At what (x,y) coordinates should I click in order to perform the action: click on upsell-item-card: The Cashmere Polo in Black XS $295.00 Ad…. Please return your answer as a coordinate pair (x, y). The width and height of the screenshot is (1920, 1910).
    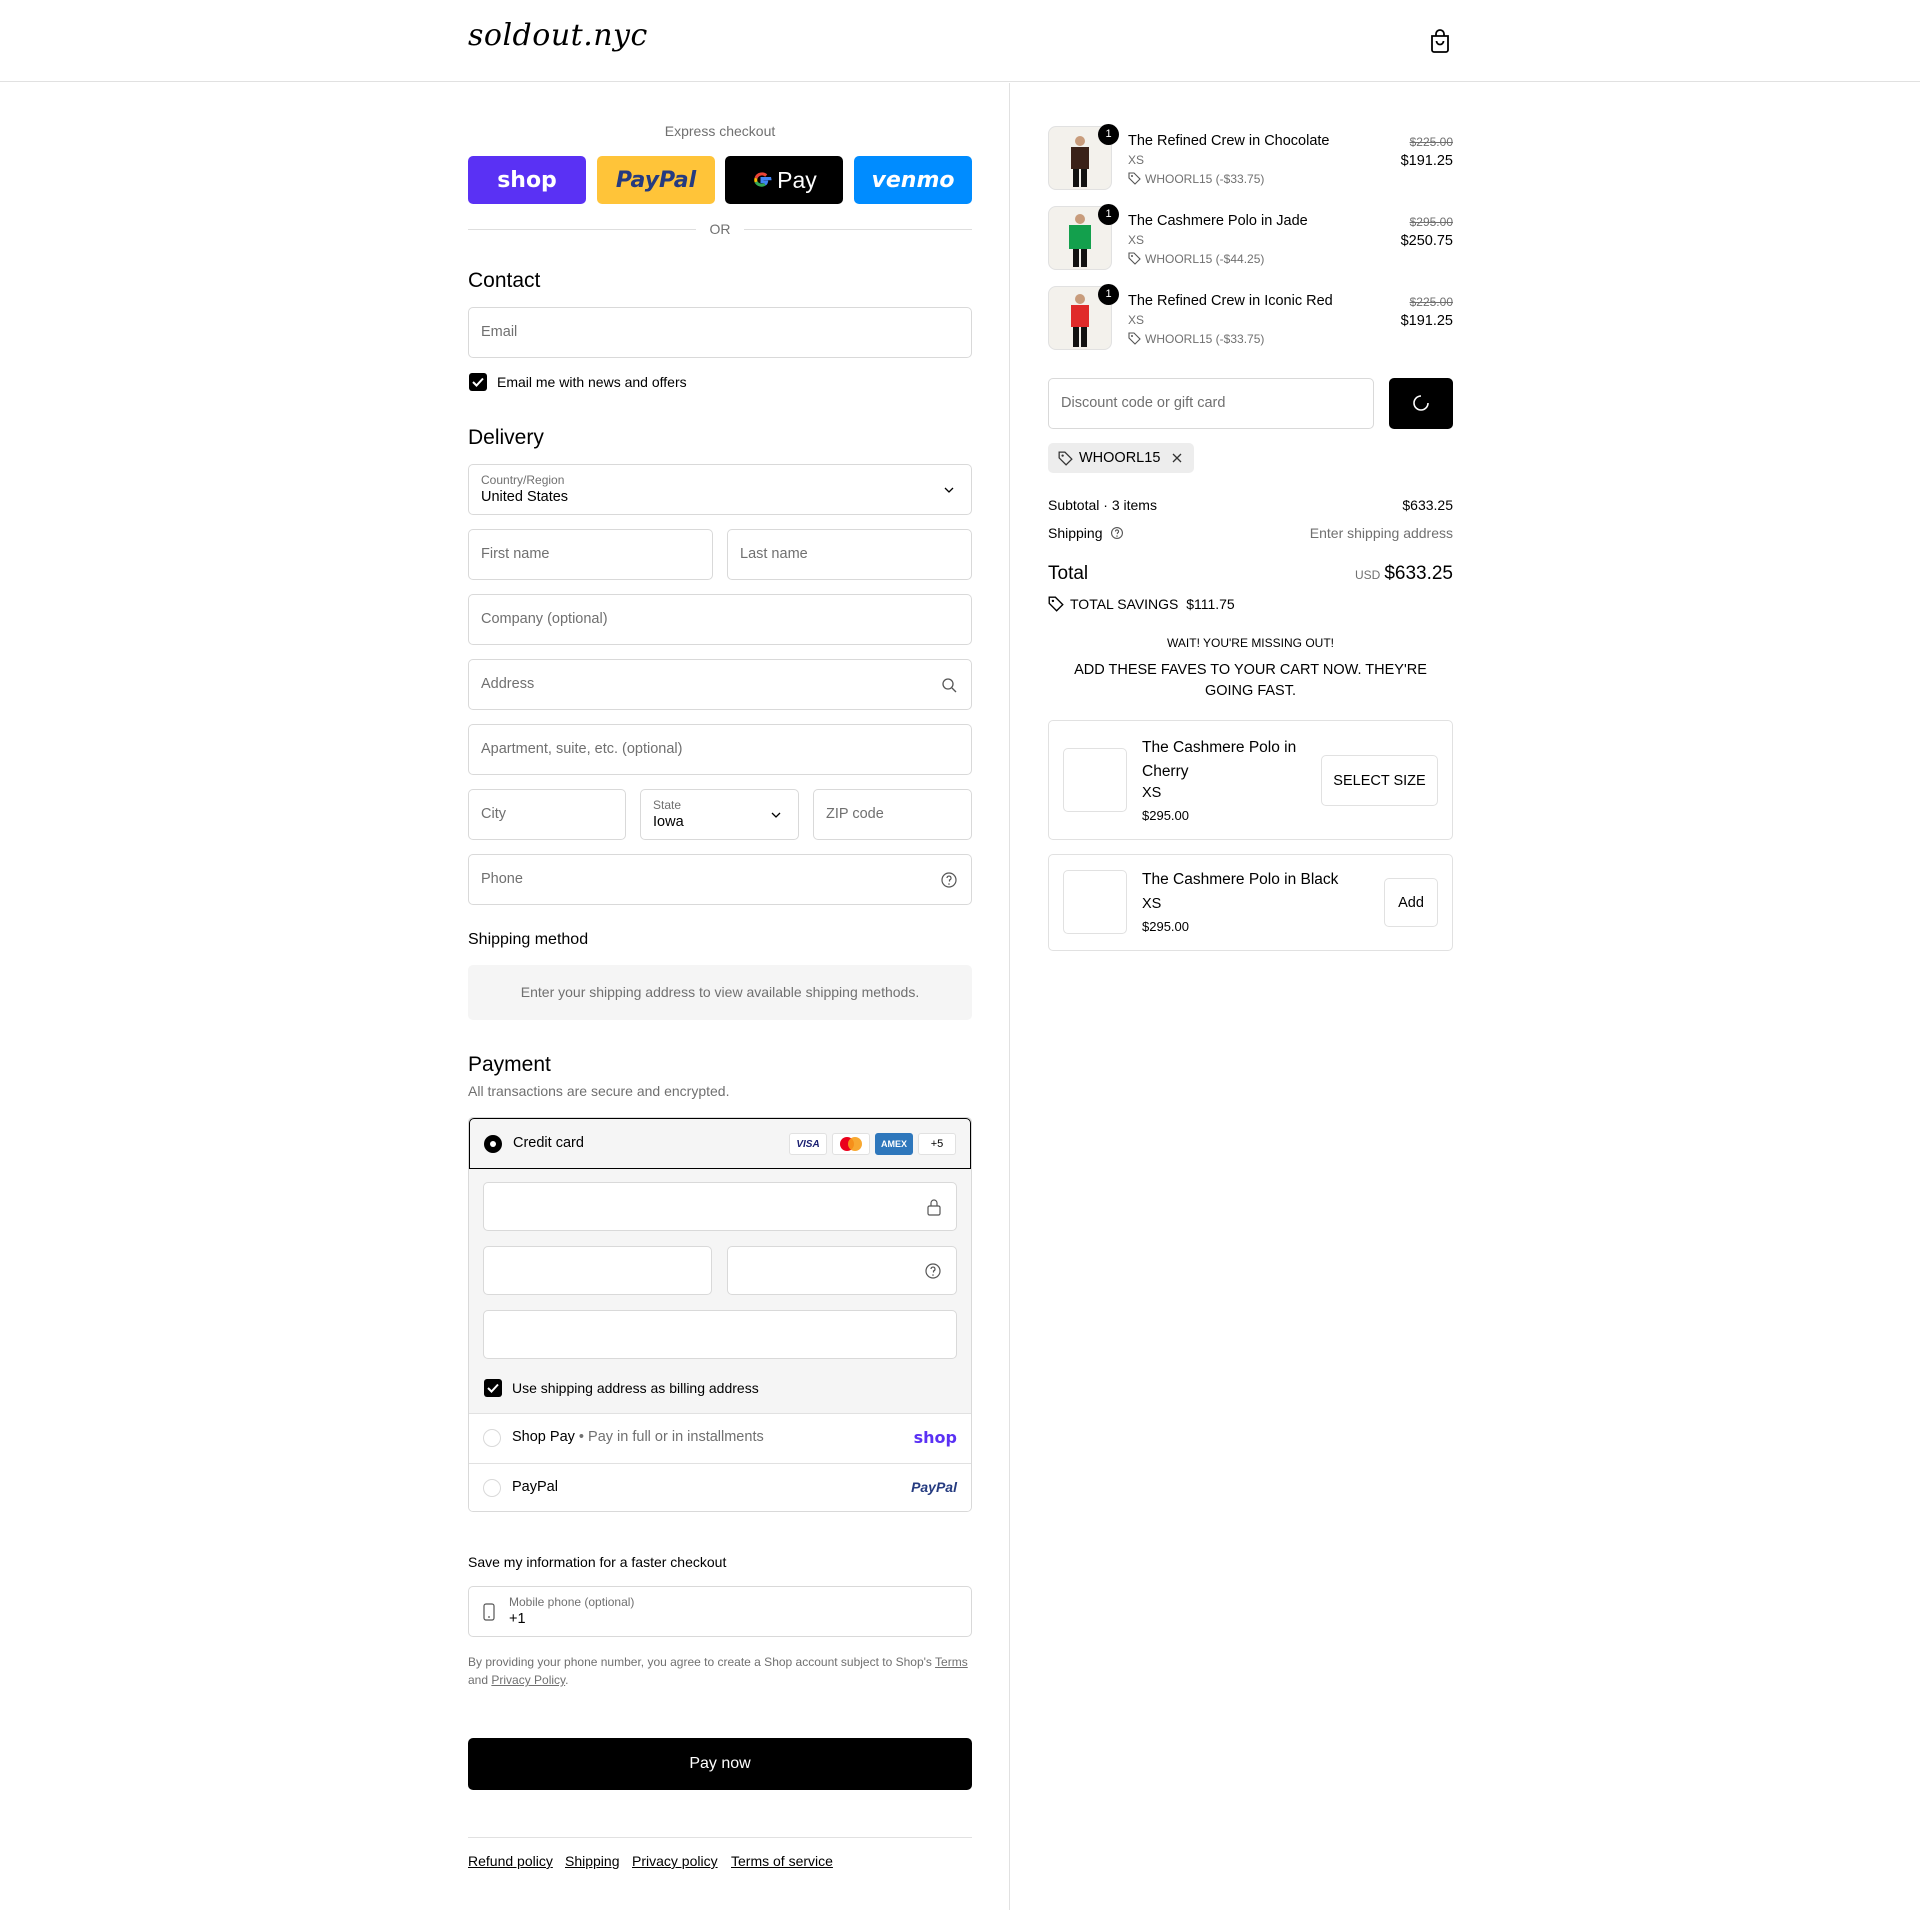
    Looking at the image, I should click on (1250, 902).